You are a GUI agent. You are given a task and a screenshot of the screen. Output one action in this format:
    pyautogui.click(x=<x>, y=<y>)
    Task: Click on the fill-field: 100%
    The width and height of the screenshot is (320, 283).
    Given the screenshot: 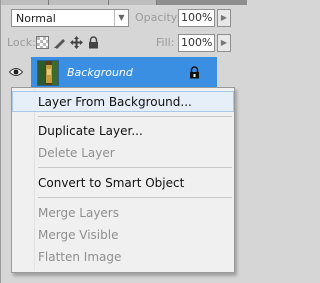 What is the action you would take?
    pyautogui.click(x=196, y=43)
    